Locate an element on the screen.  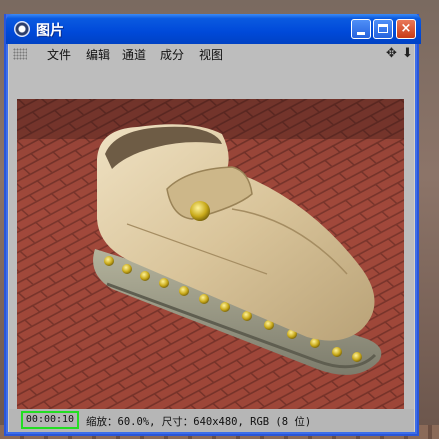
minimize-button is located at coordinates (361, 29).